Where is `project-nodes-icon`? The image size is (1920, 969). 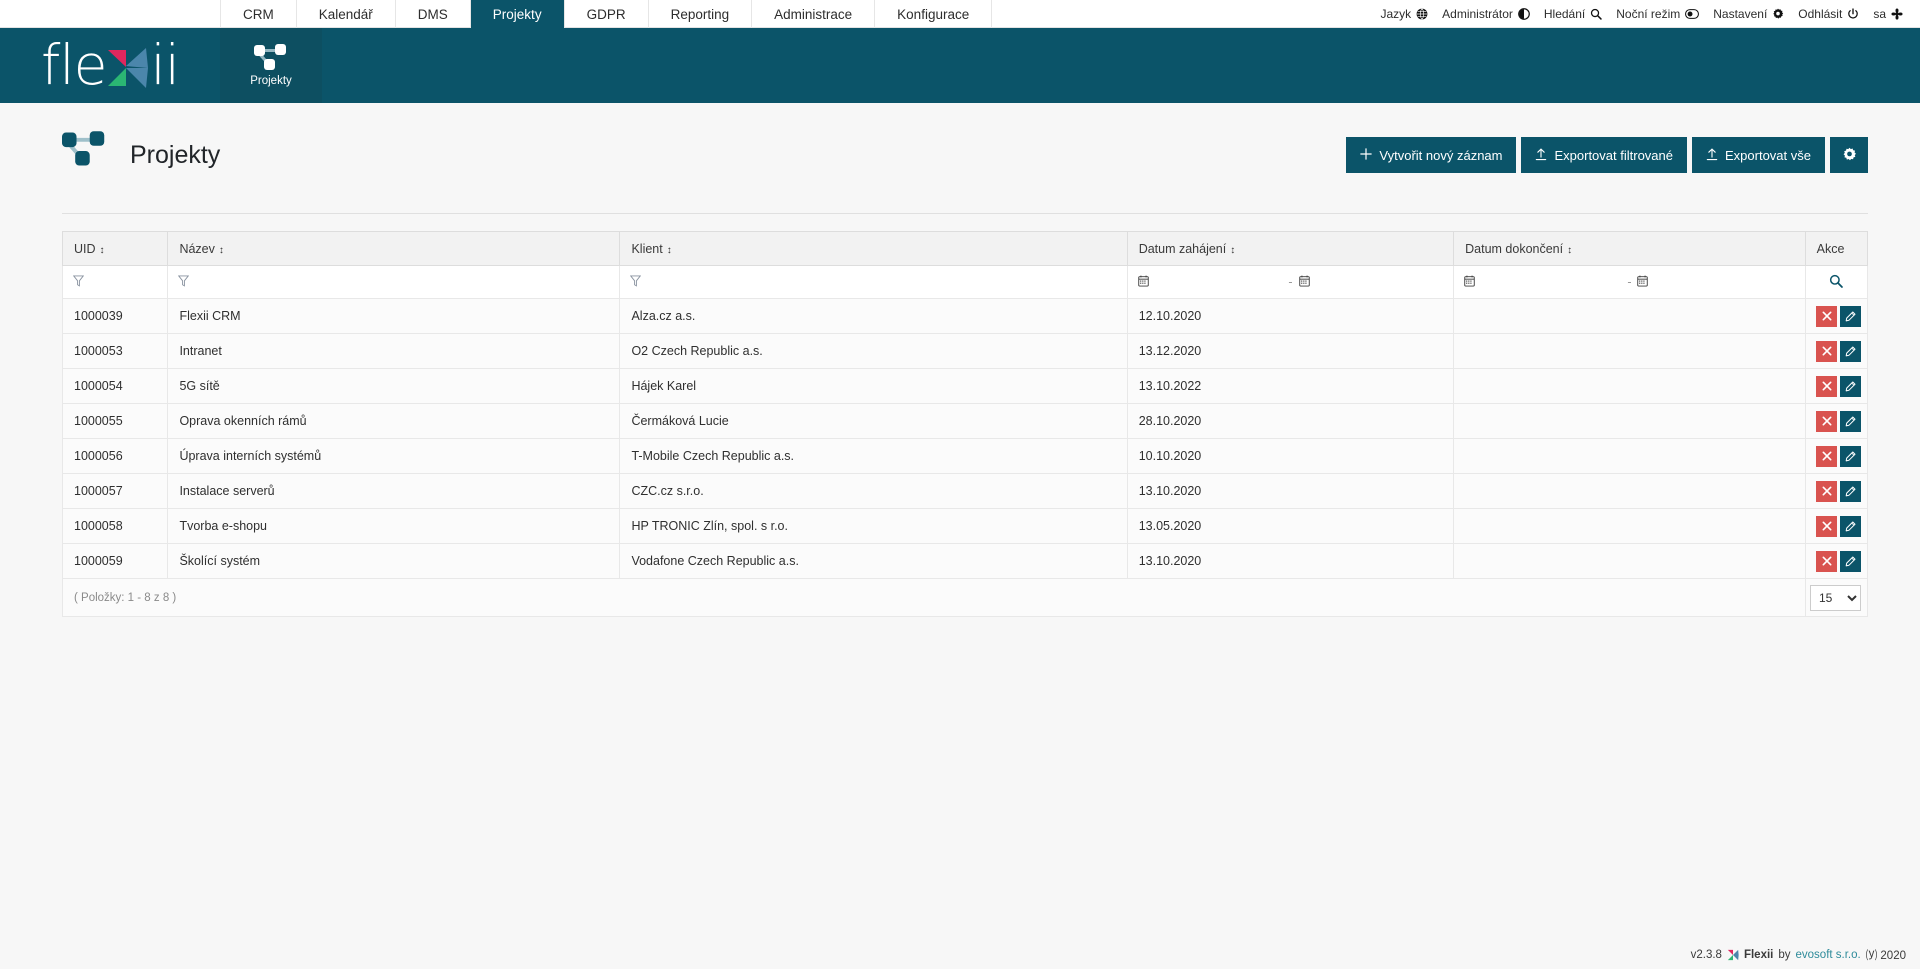
project-nodes-icon is located at coordinates (271, 57).